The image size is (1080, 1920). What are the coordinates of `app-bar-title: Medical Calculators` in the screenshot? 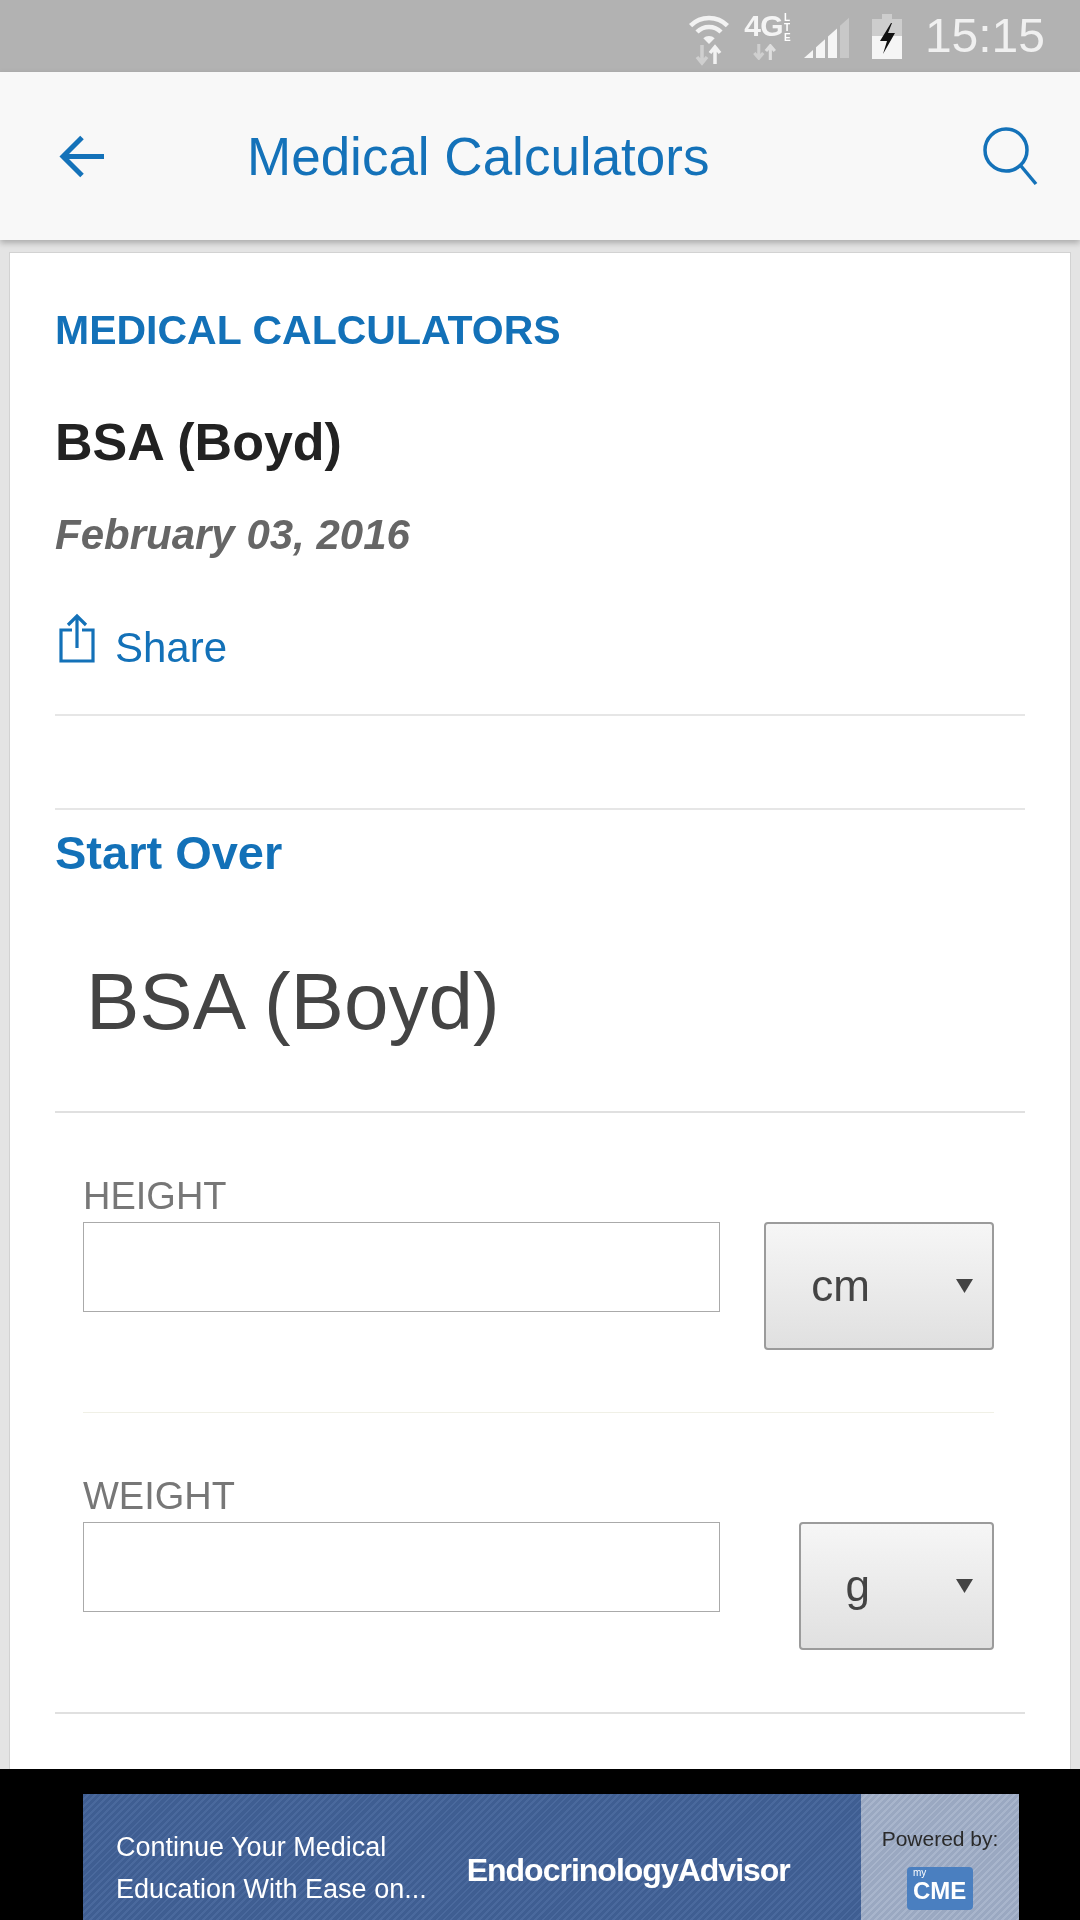 It's located at (478, 156).